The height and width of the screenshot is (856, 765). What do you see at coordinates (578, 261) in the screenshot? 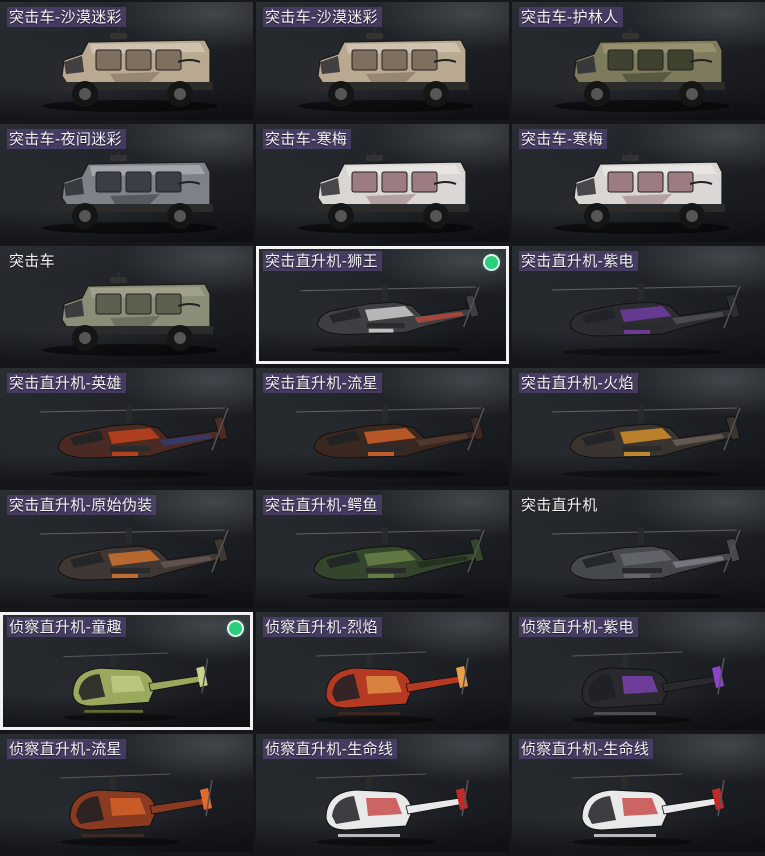
I see `skin-label: 突击直升机-紫电` at bounding box center [578, 261].